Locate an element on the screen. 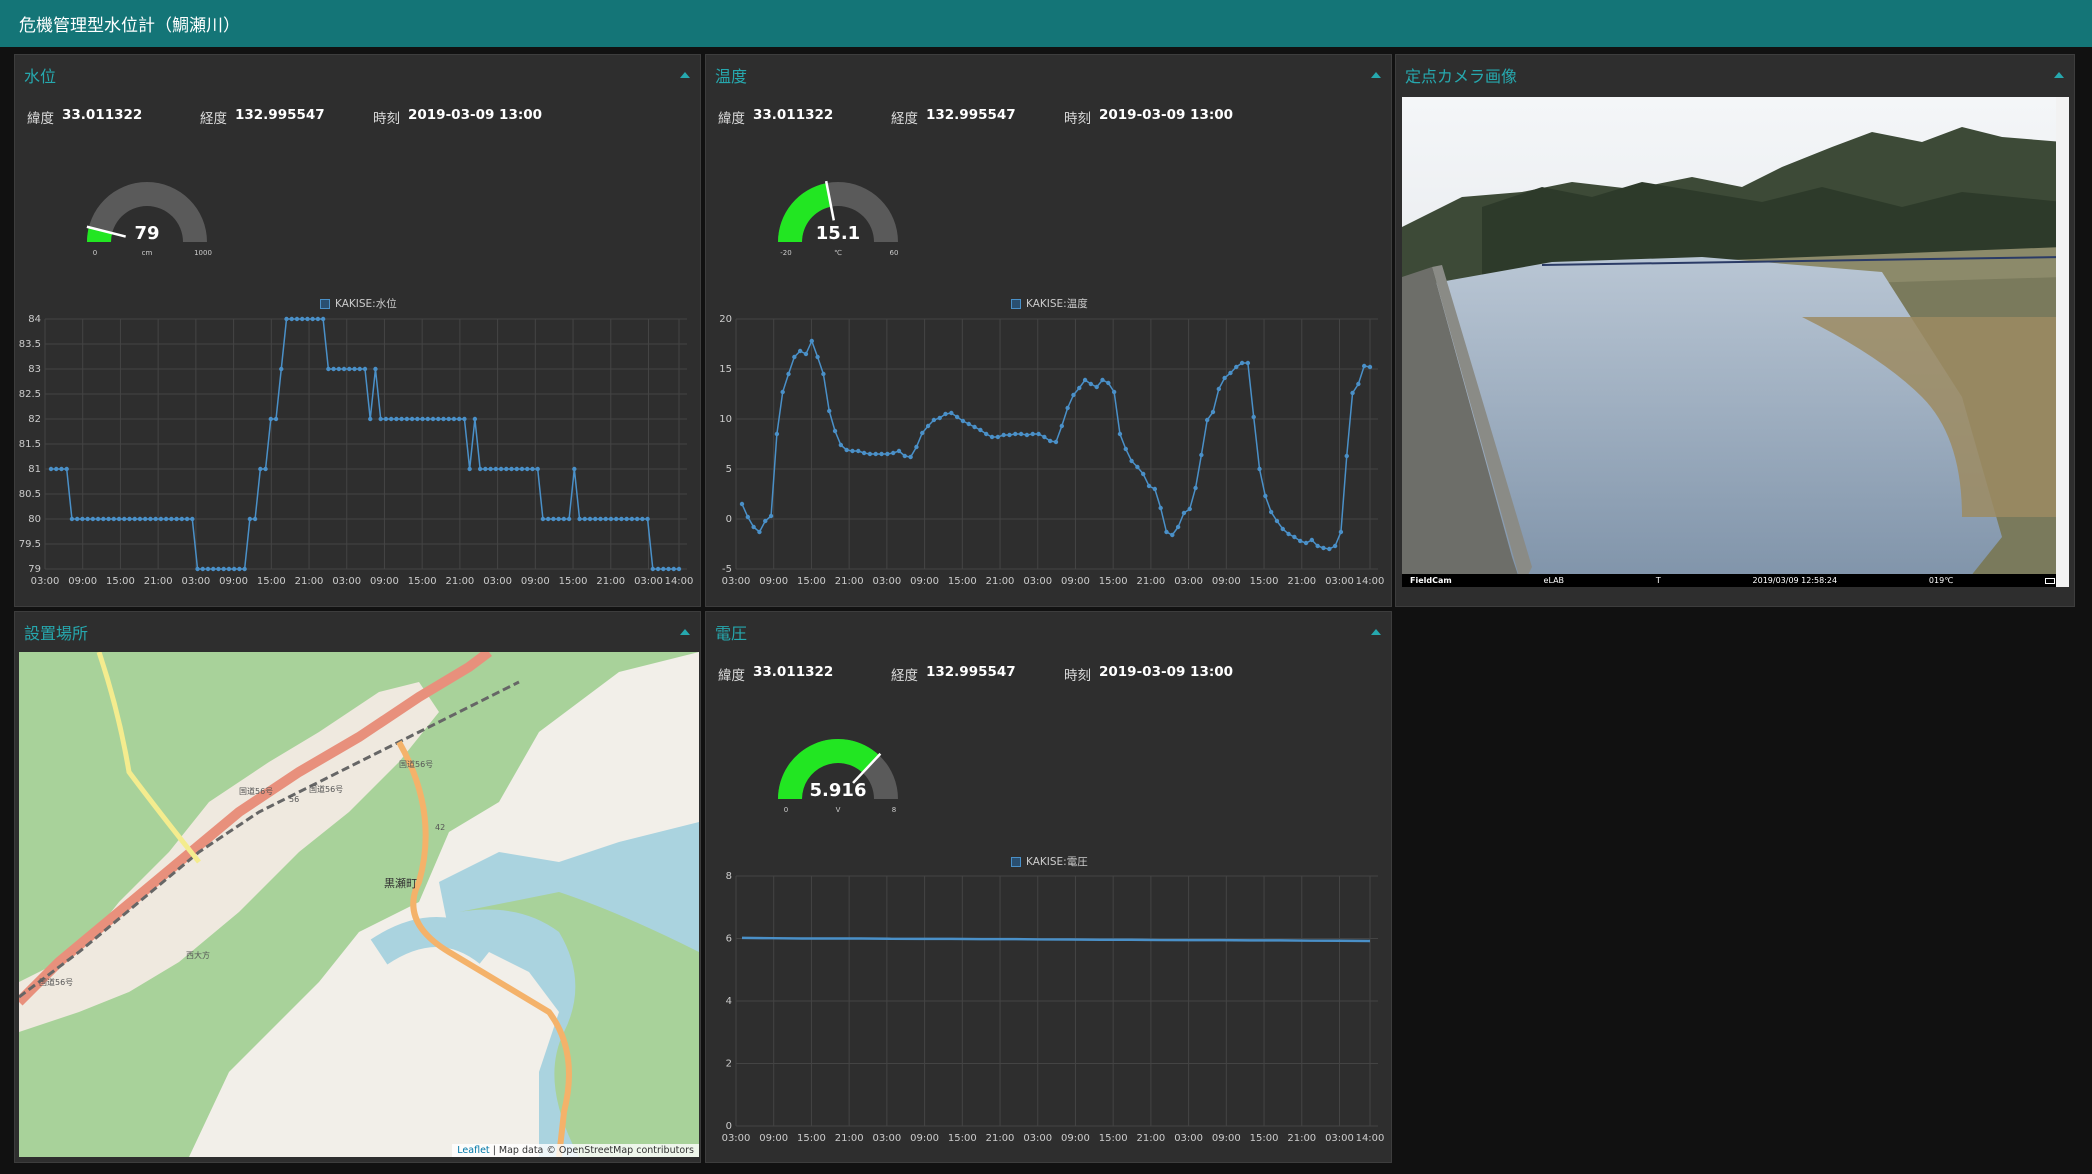 The height and width of the screenshot is (1174, 2092). y-tick-label: 10 is located at coordinates (725, 419).